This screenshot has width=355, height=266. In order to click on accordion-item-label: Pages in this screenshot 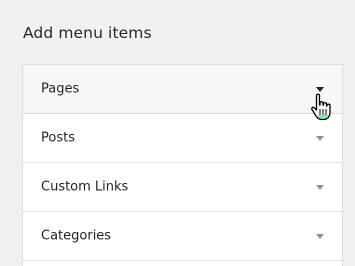, I will do `click(60, 89)`.